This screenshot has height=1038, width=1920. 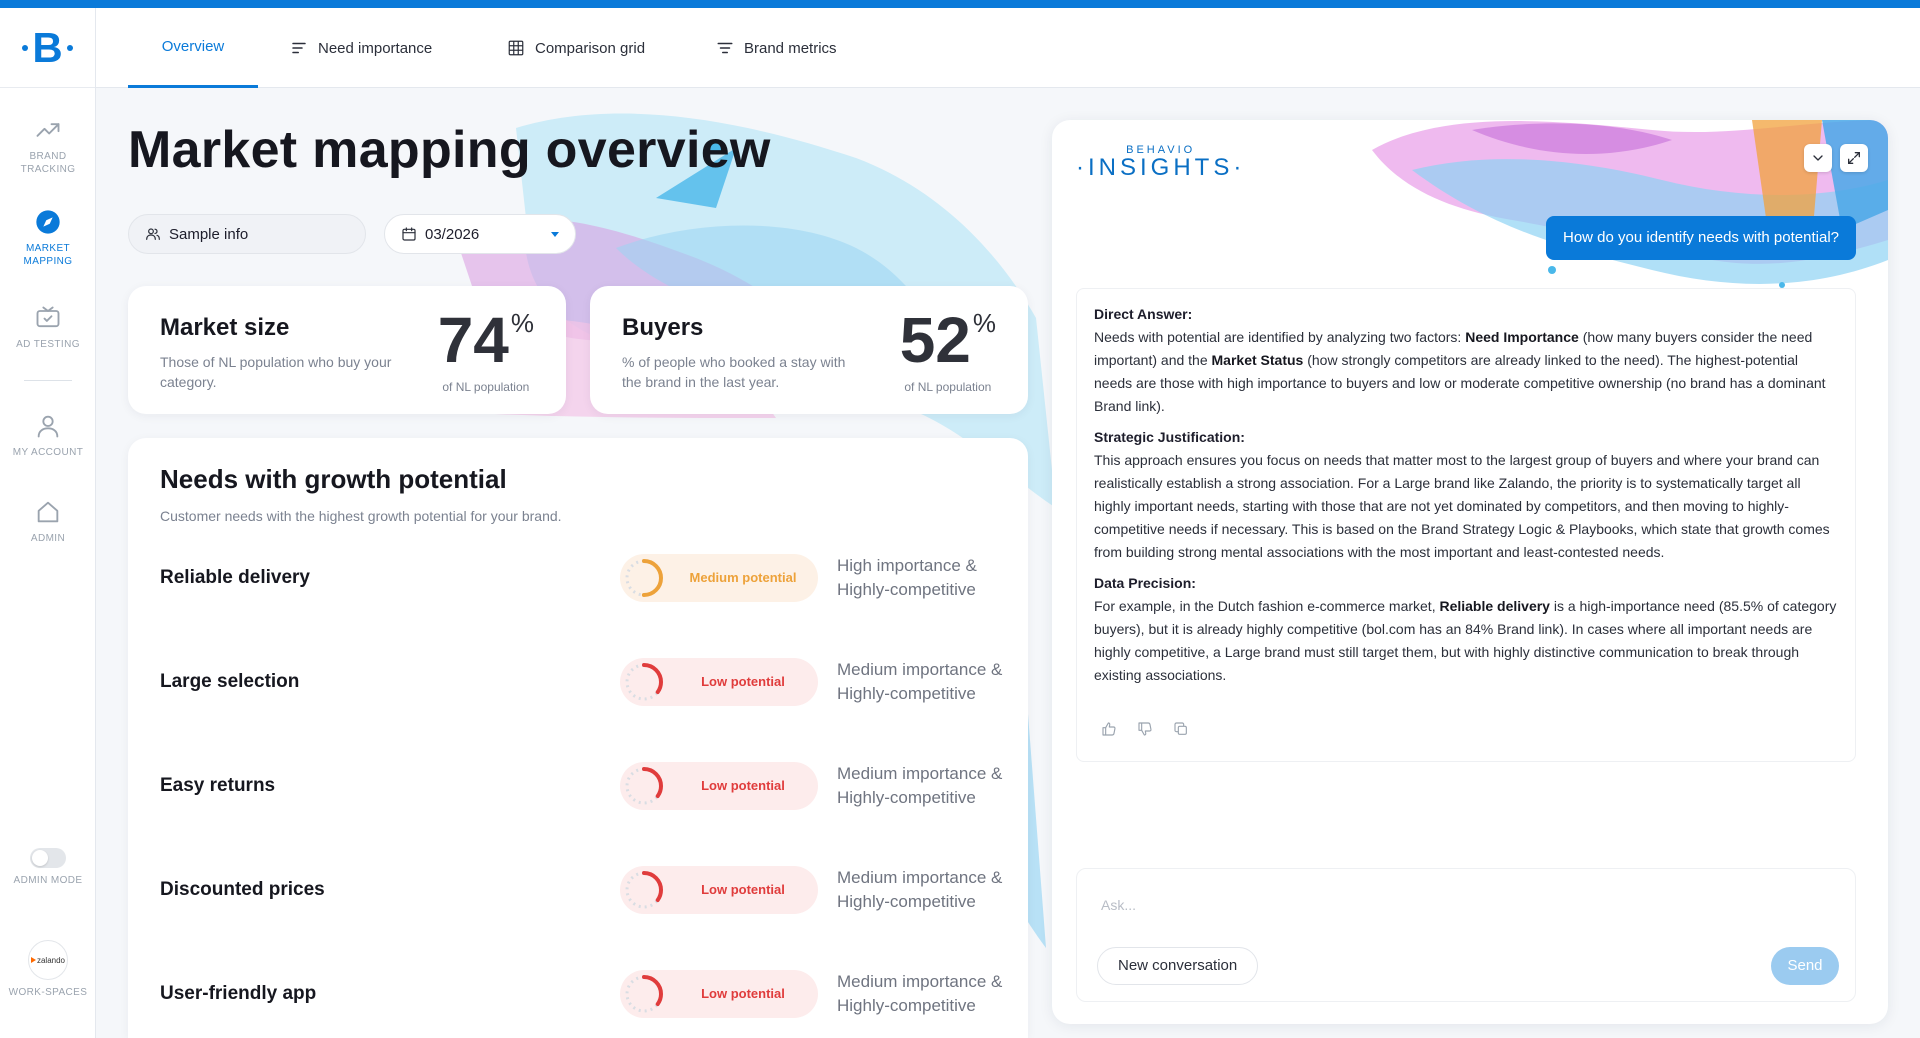 What do you see at coordinates (743, 577) in the screenshot?
I see `potential-label: Medium potential` at bounding box center [743, 577].